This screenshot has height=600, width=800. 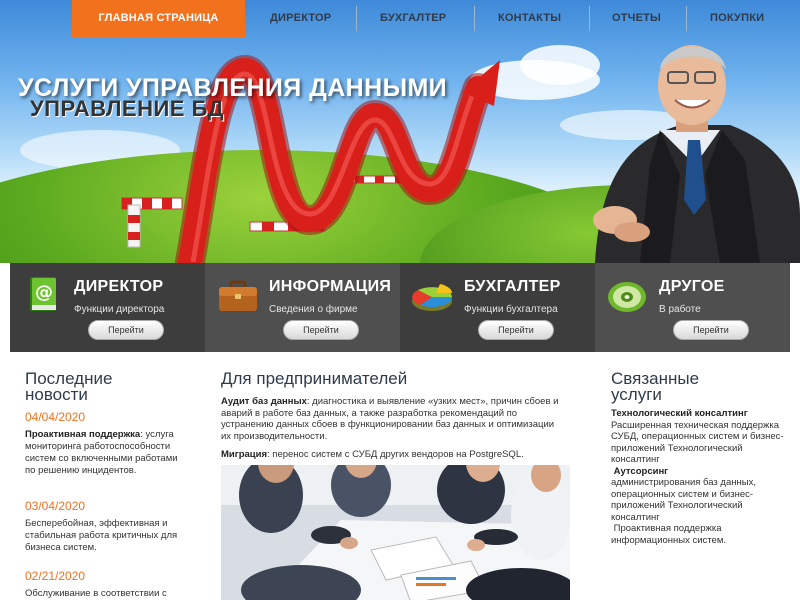 I want to click on feature-desc: Функции бухгалтера, so click(x=511, y=309).